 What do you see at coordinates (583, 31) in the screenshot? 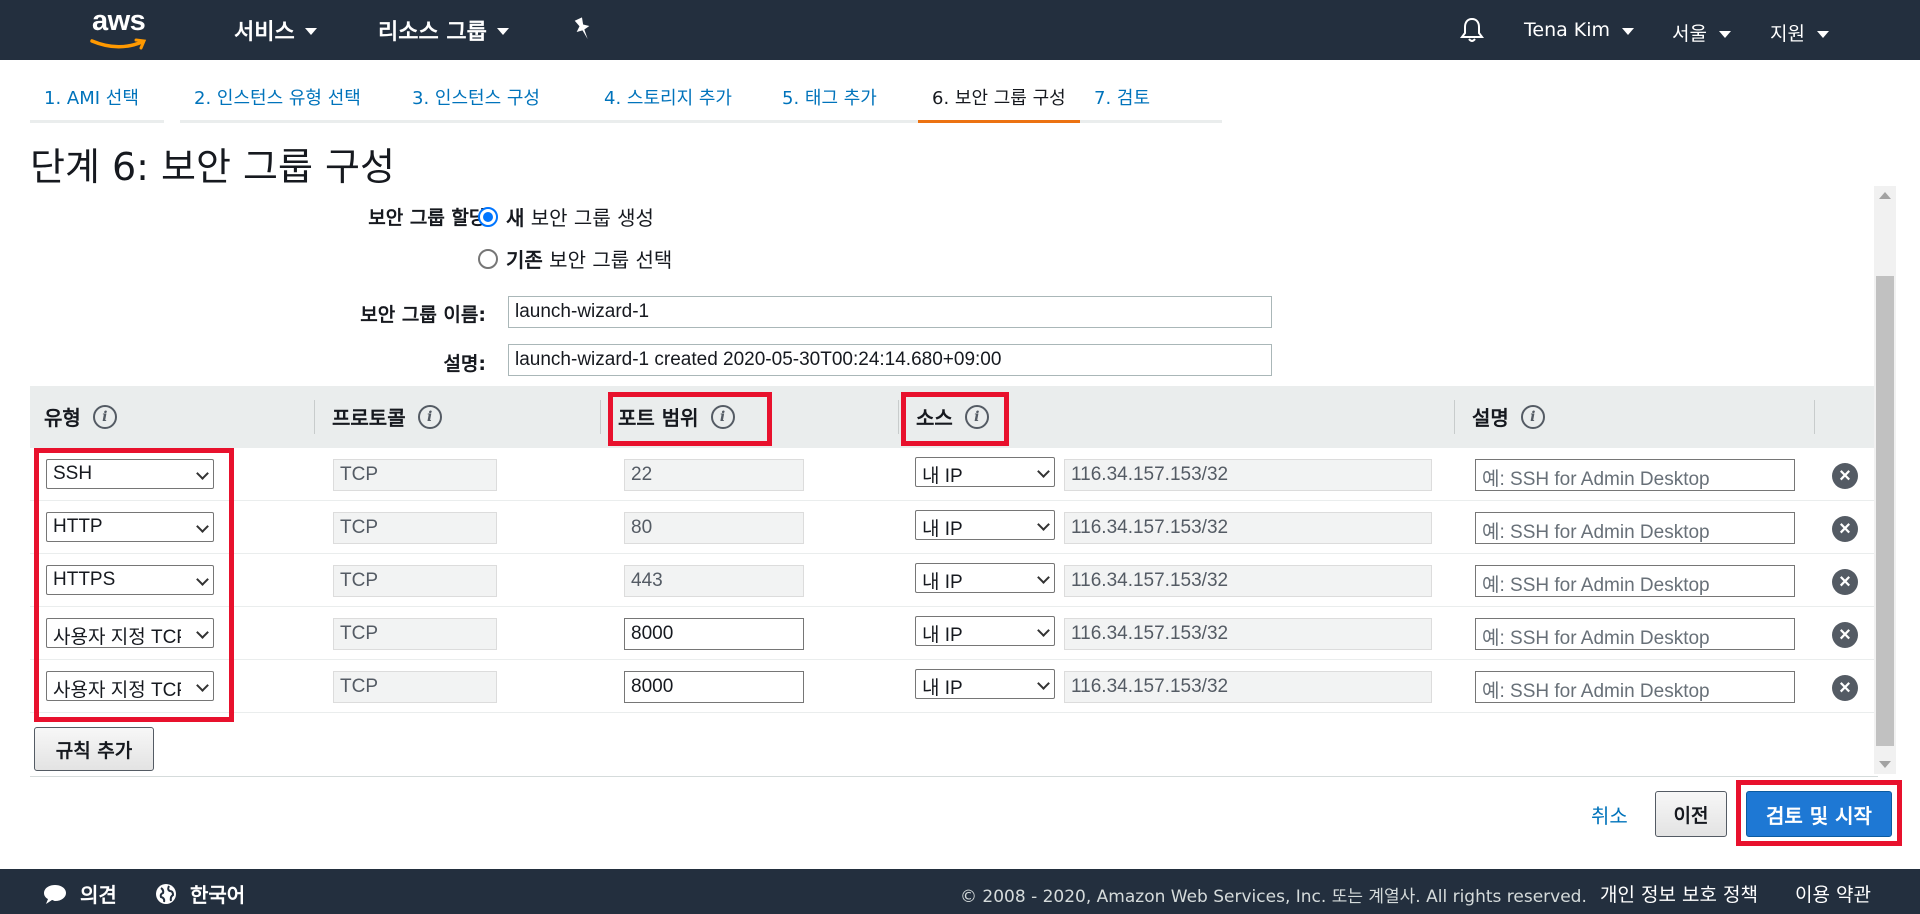
I see `pin-icon` at bounding box center [583, 31].